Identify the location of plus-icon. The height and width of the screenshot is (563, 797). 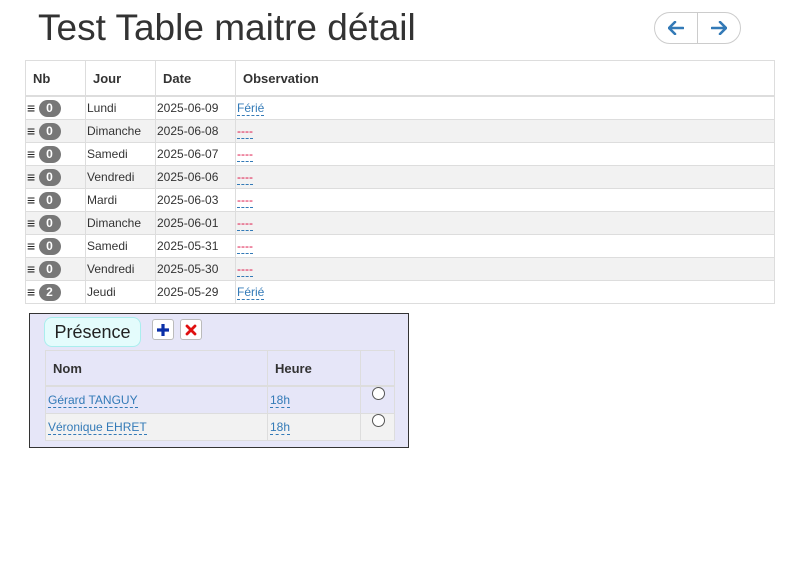
(163, 329).